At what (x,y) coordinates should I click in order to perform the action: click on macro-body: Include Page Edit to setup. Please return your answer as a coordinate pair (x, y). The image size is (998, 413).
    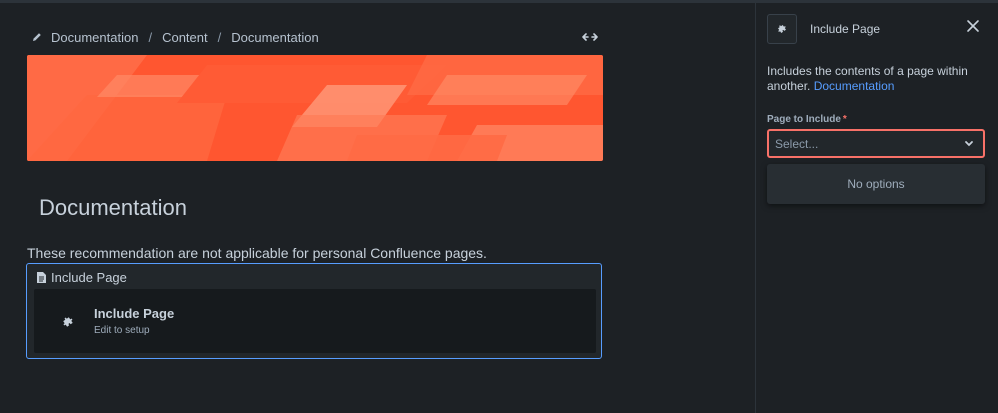
    Looking at the image, I should click on (315, 321).